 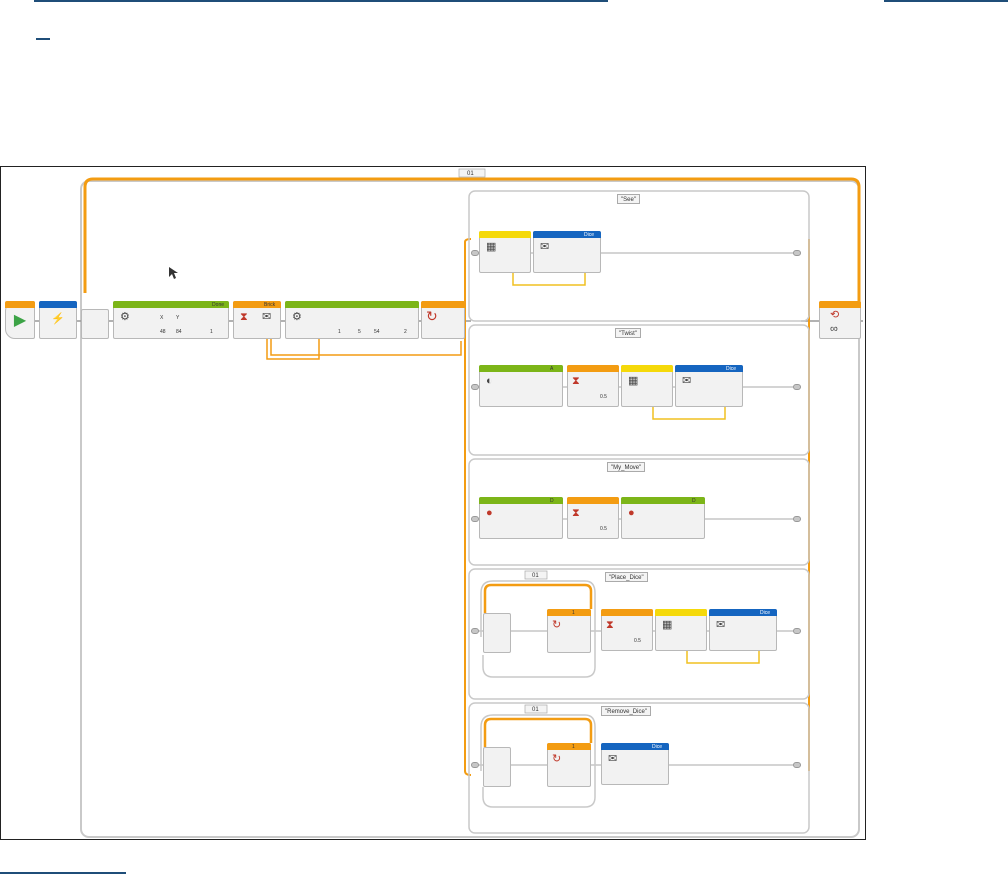 I want to click on infinity-icon: ∞, so click(x=834, y=329).